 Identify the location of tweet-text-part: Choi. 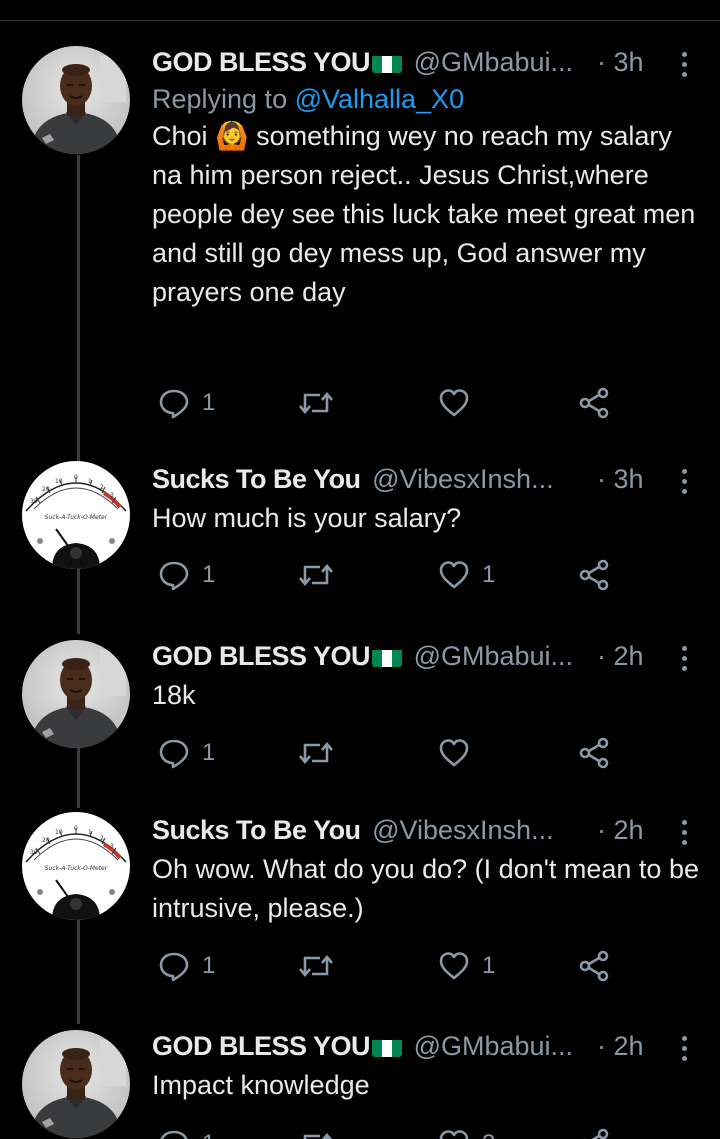
(184, 136).